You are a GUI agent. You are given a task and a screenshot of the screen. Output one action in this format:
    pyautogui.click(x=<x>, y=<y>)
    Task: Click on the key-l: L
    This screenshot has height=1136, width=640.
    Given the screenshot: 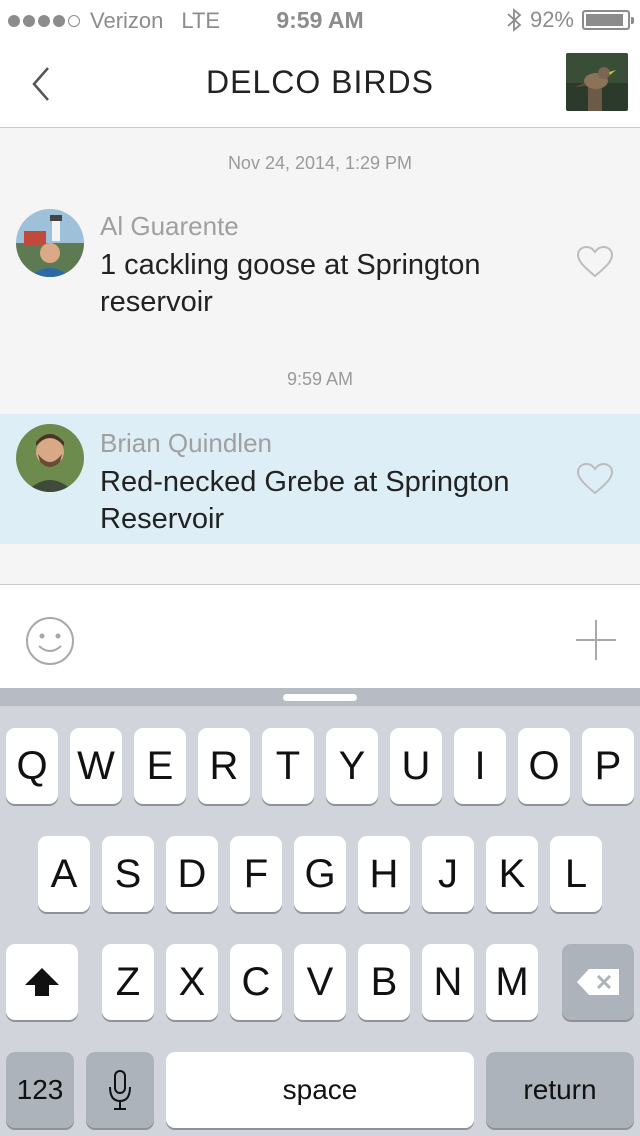 What is the action you would take?
    pyautogui.click(x=576, y=874)
    